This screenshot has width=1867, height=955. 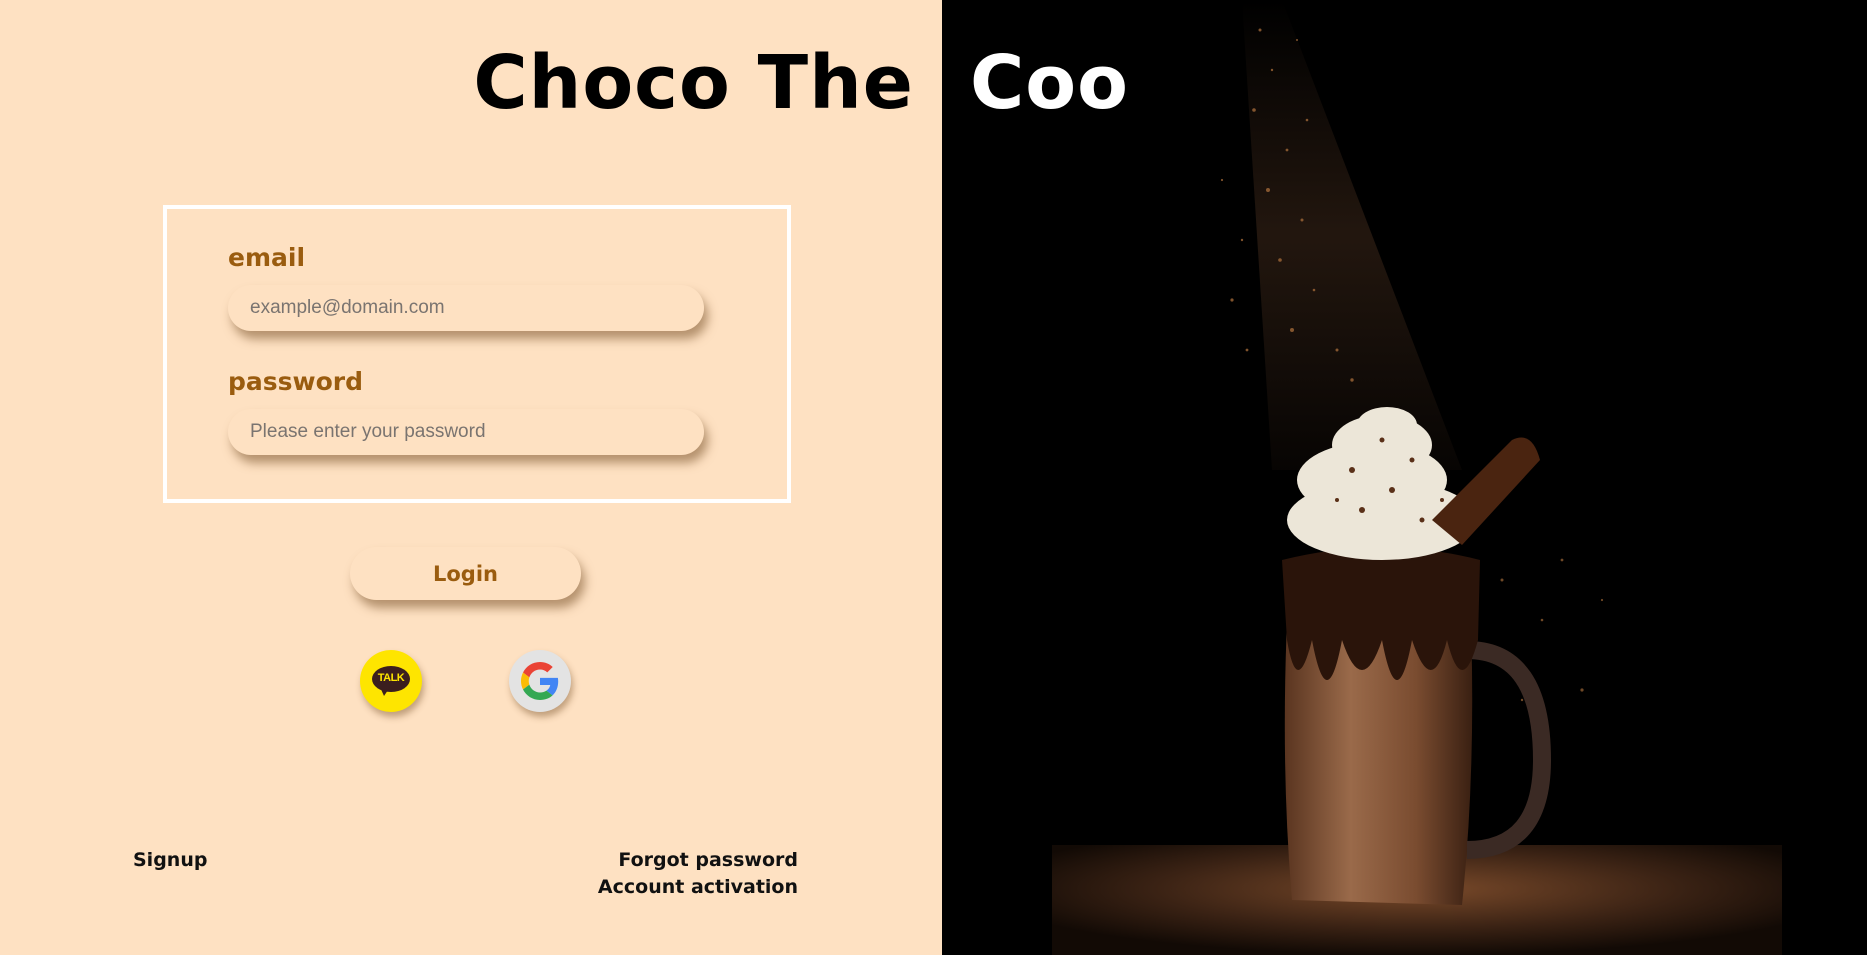 I want to click on password-field, so click(x=466, y=432).